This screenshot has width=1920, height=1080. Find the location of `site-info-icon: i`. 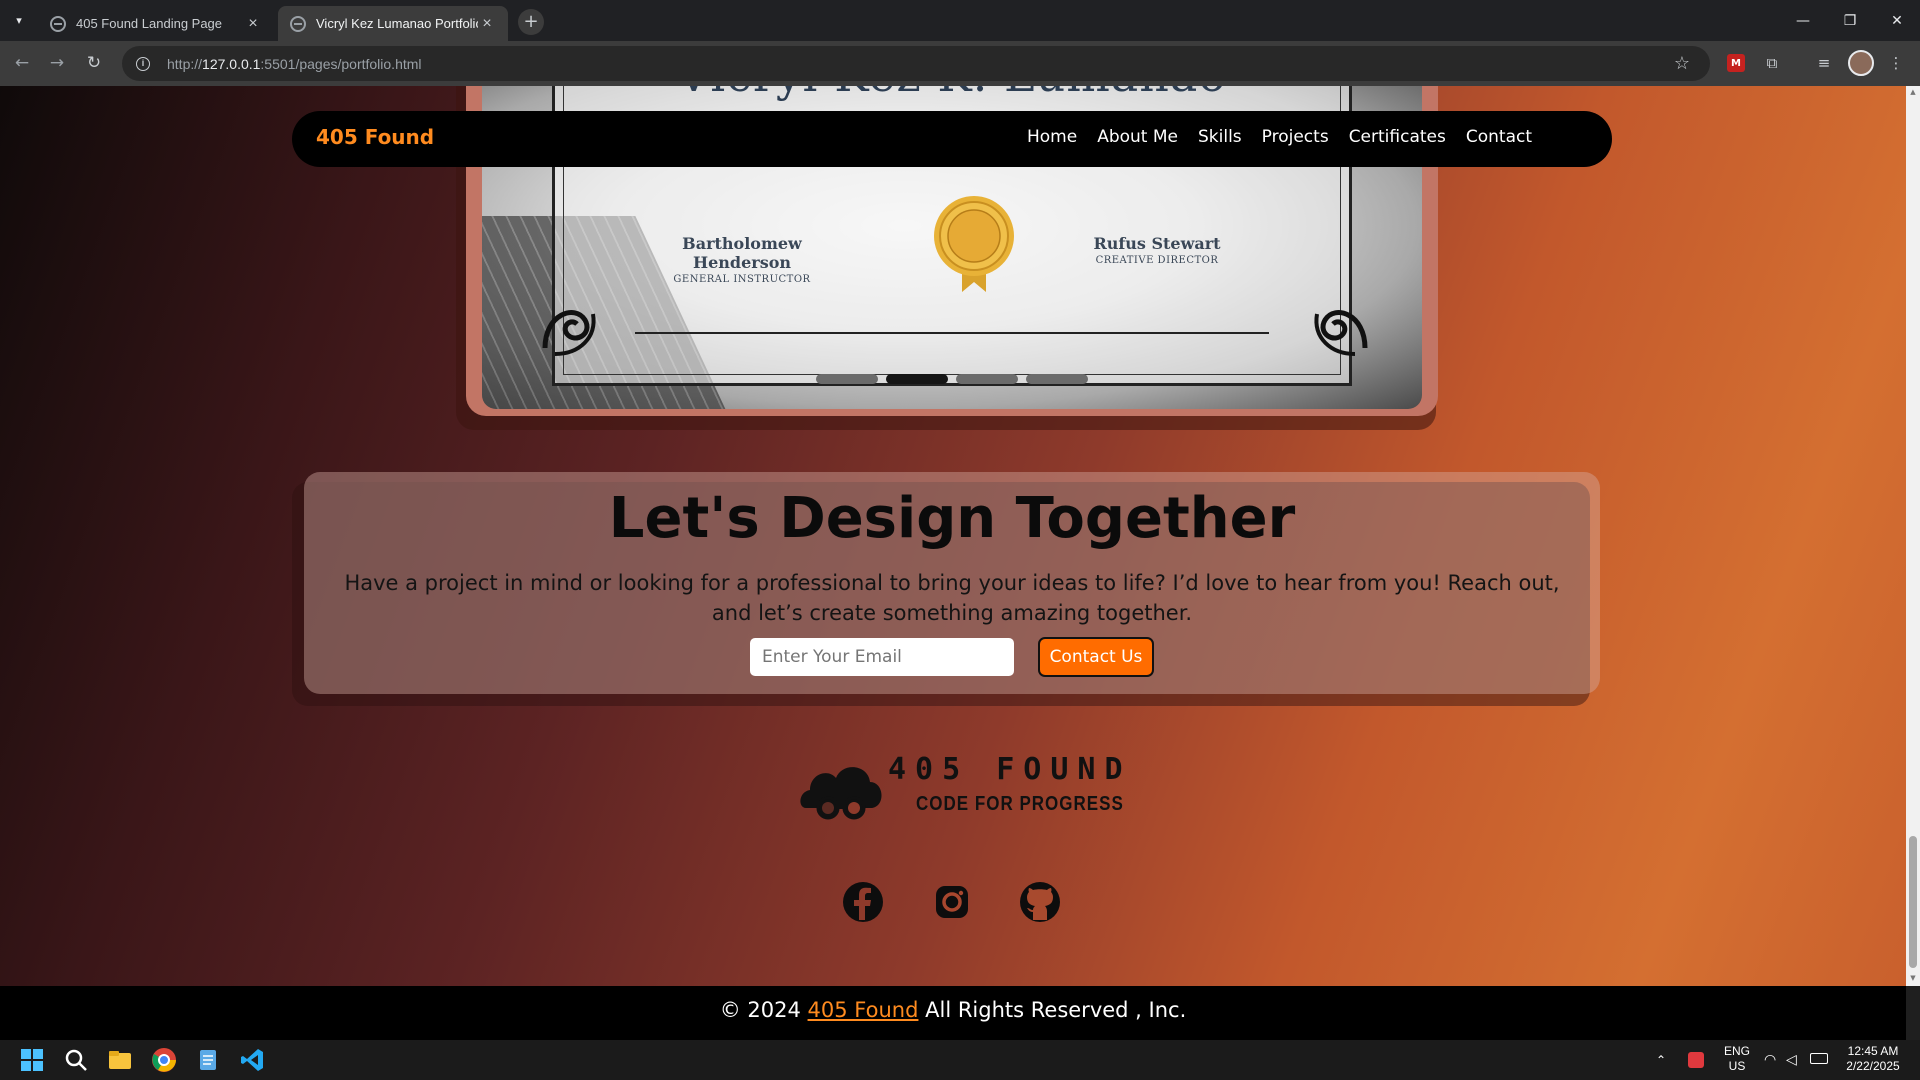

site-info-icon: i is located at coordinates (143, 63).